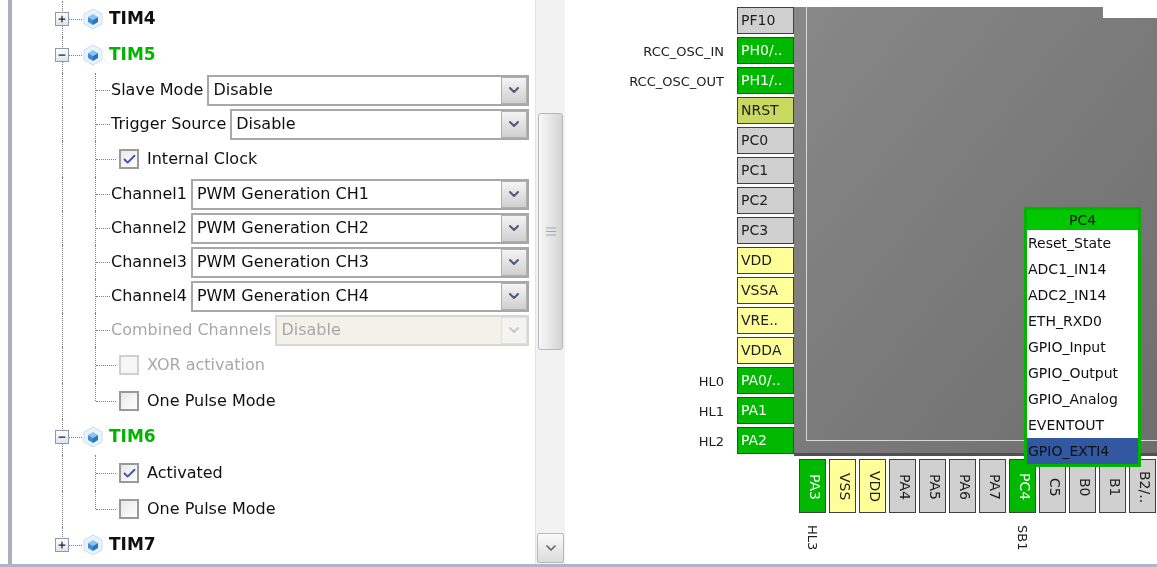  I want to click on menu-item: Reset_State, so click(1082, 243).